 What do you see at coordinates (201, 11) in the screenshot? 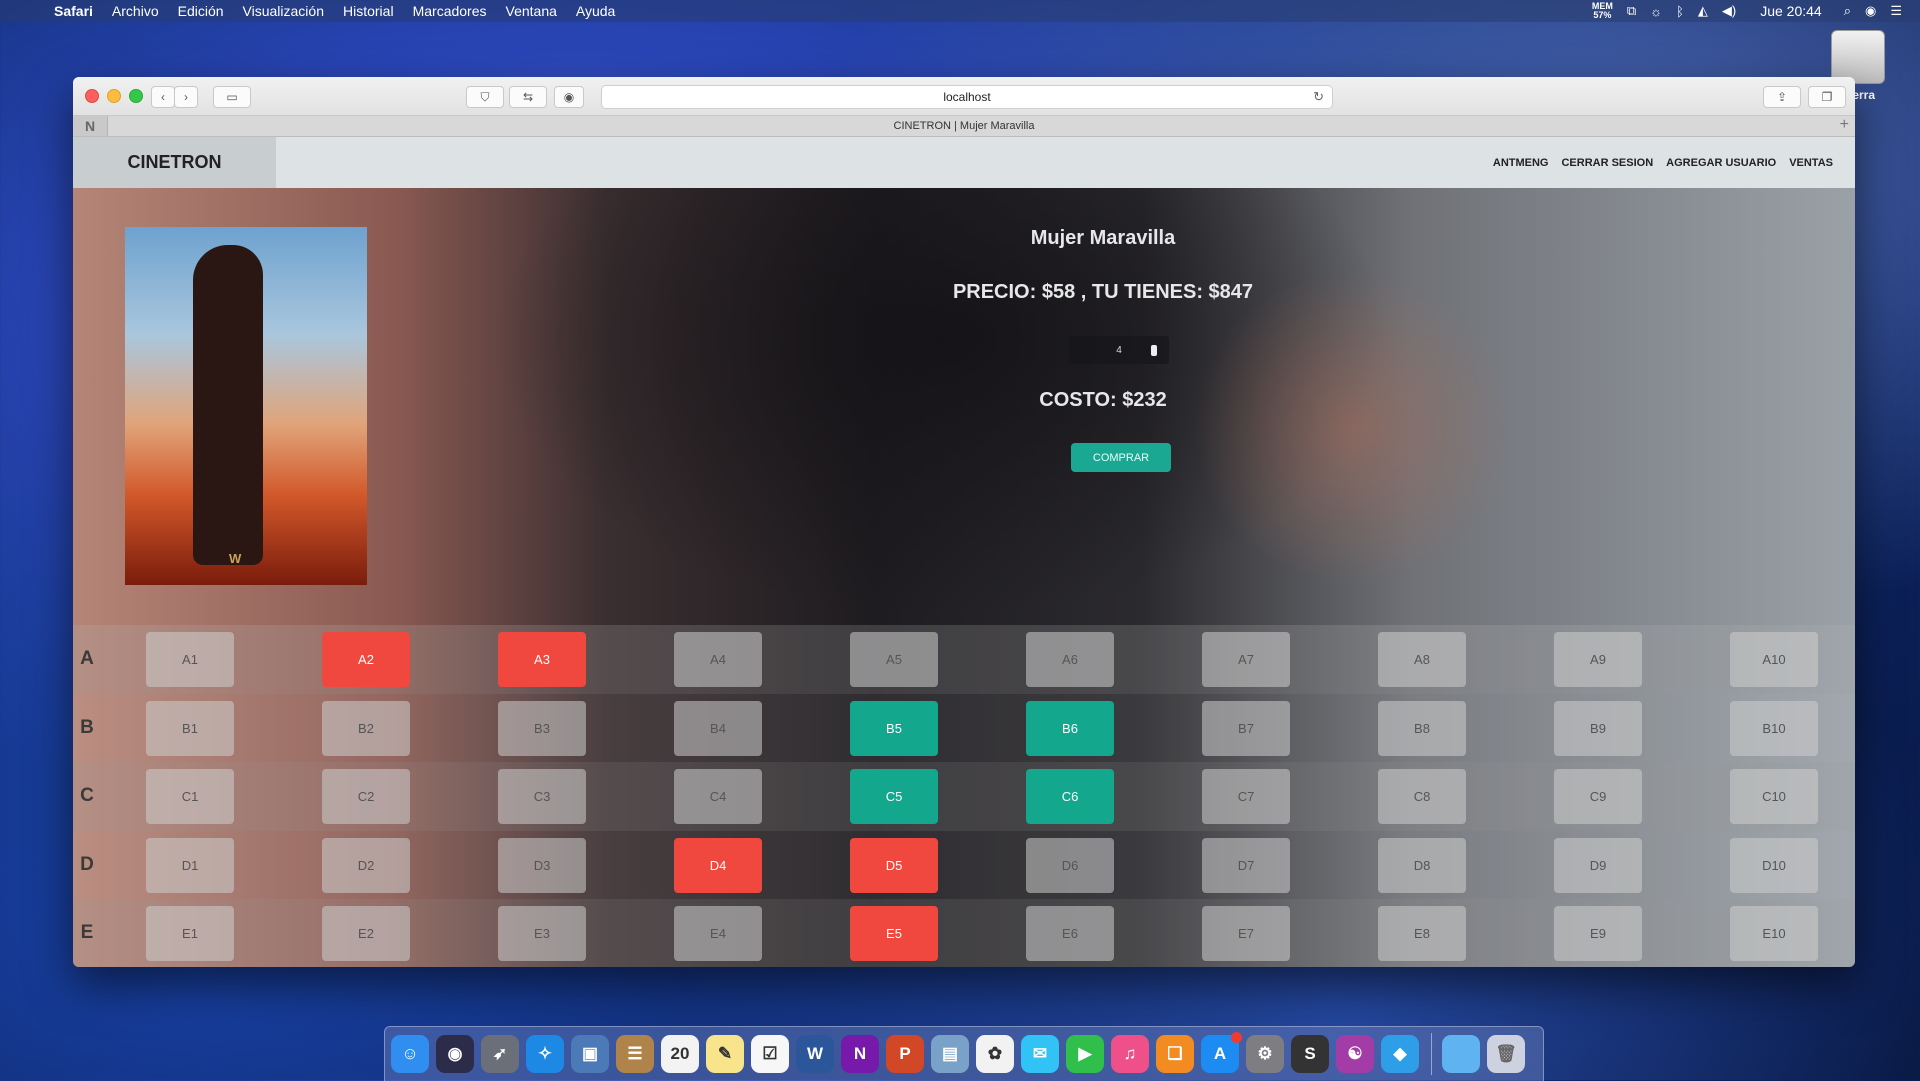
I see `menu-edicion: Edición` at bounding box center [201, 11].